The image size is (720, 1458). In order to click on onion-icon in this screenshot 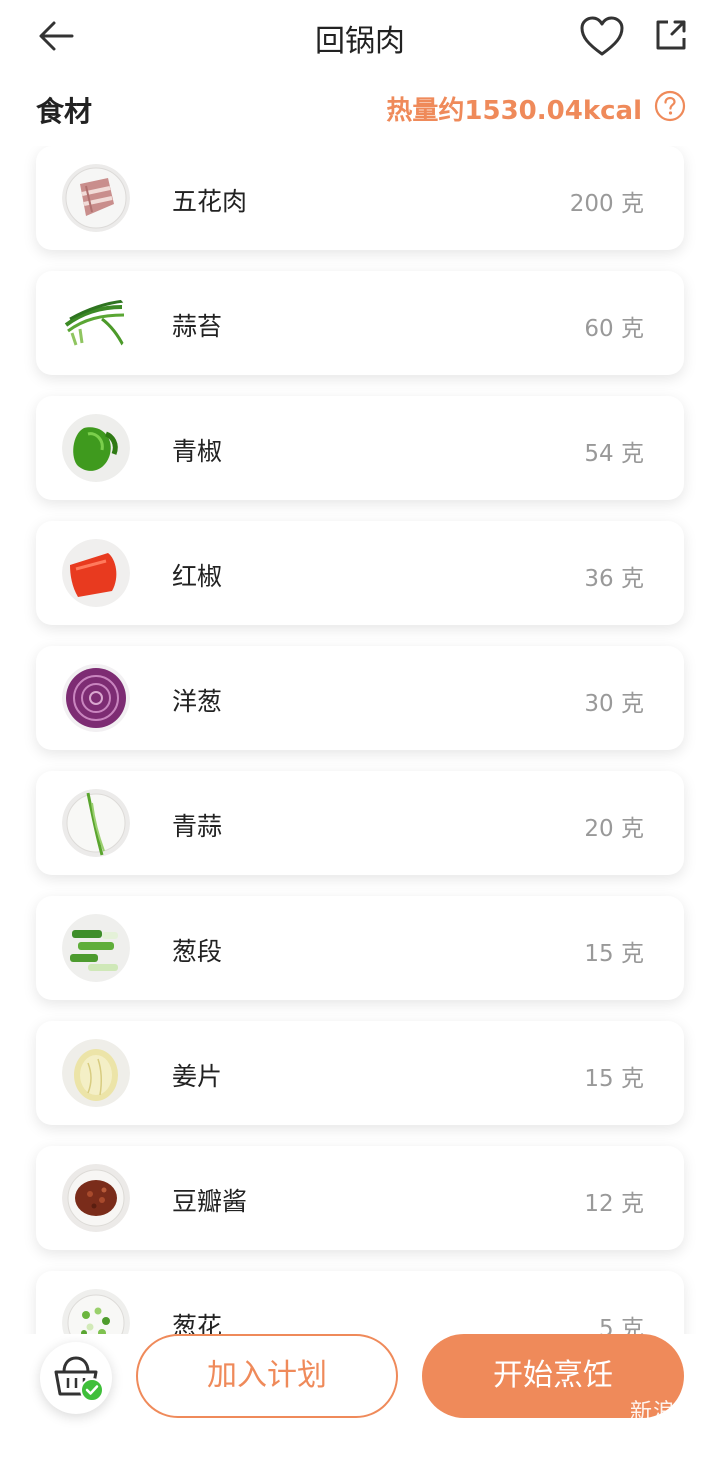, I will do `click(96, 698)`.